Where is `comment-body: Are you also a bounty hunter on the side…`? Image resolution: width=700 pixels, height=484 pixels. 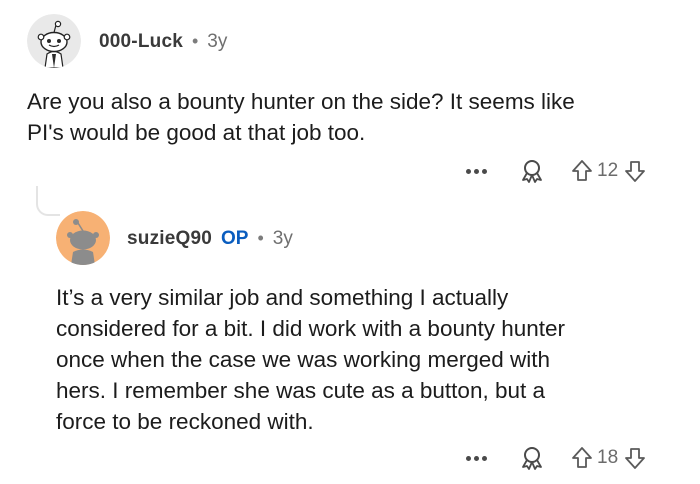 comment-body: Are you also a bounty hunter on the side… is located at coordinates (301, 117).